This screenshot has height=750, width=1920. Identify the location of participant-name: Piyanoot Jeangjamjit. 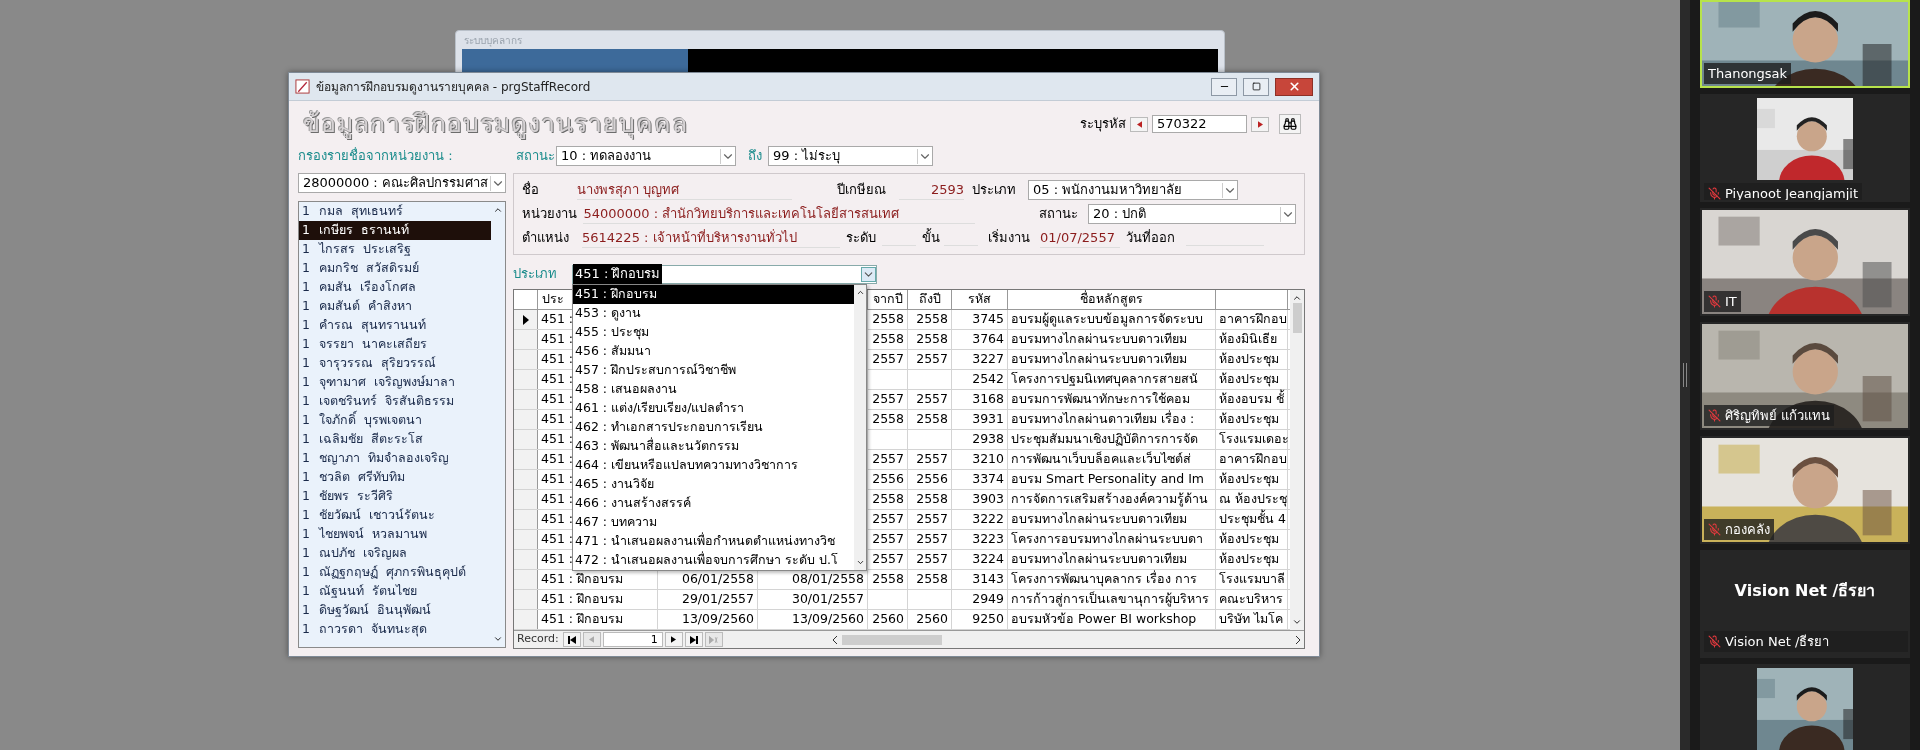
(1792, 192).